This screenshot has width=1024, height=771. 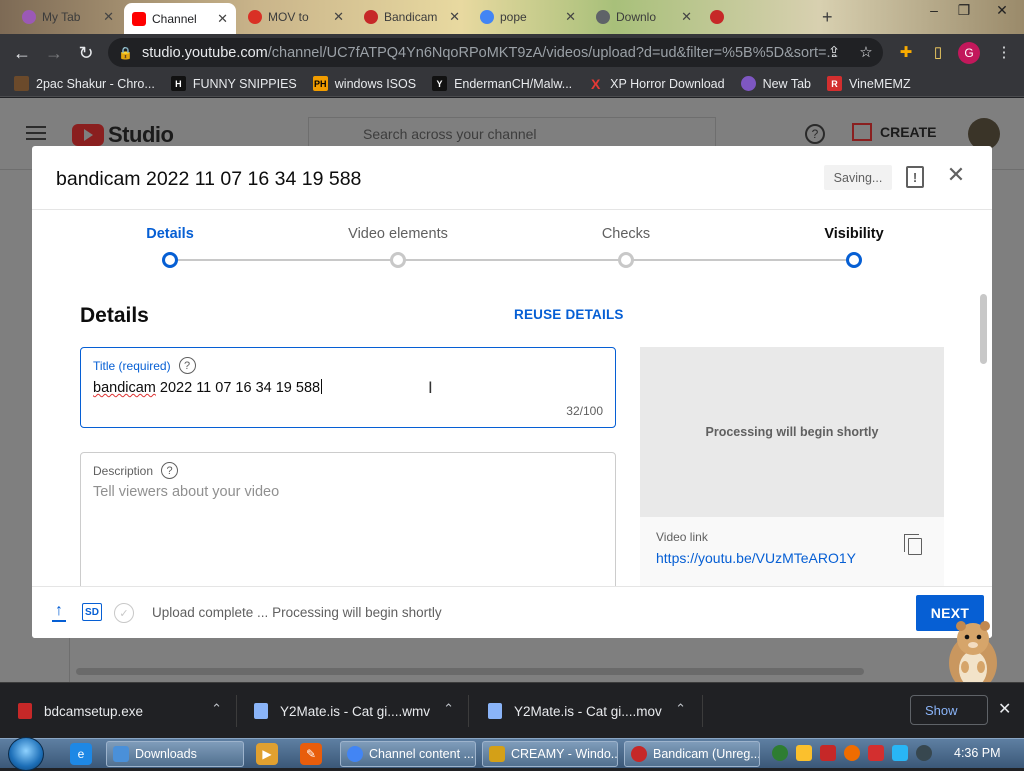 I want to click on close-shelf-icon: ✕, so click(x=1004, y=709).